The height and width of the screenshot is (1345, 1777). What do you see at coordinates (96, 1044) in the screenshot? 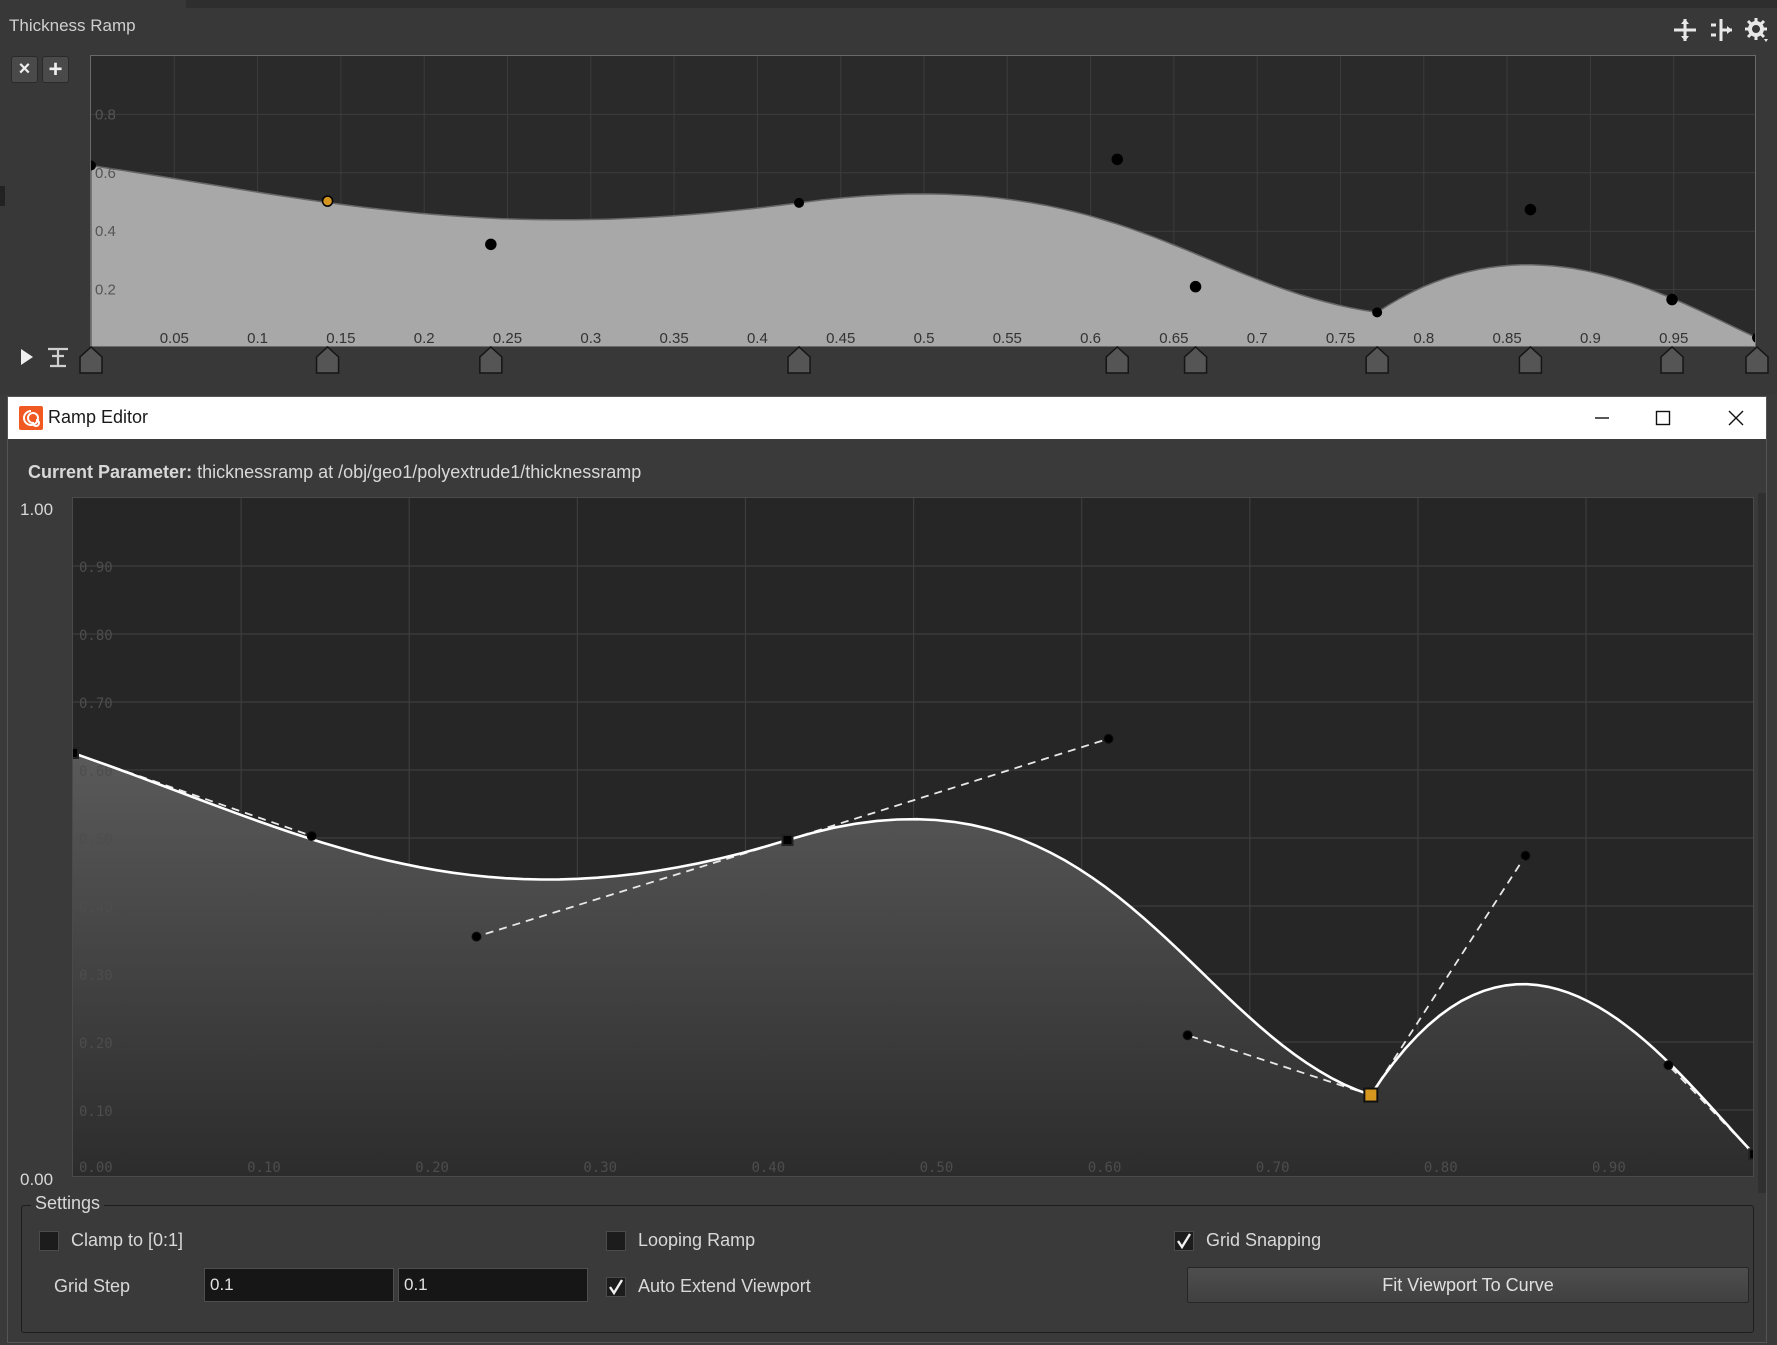
I see `grid-y-label: 0.20` at bounding box center [96, 1044].